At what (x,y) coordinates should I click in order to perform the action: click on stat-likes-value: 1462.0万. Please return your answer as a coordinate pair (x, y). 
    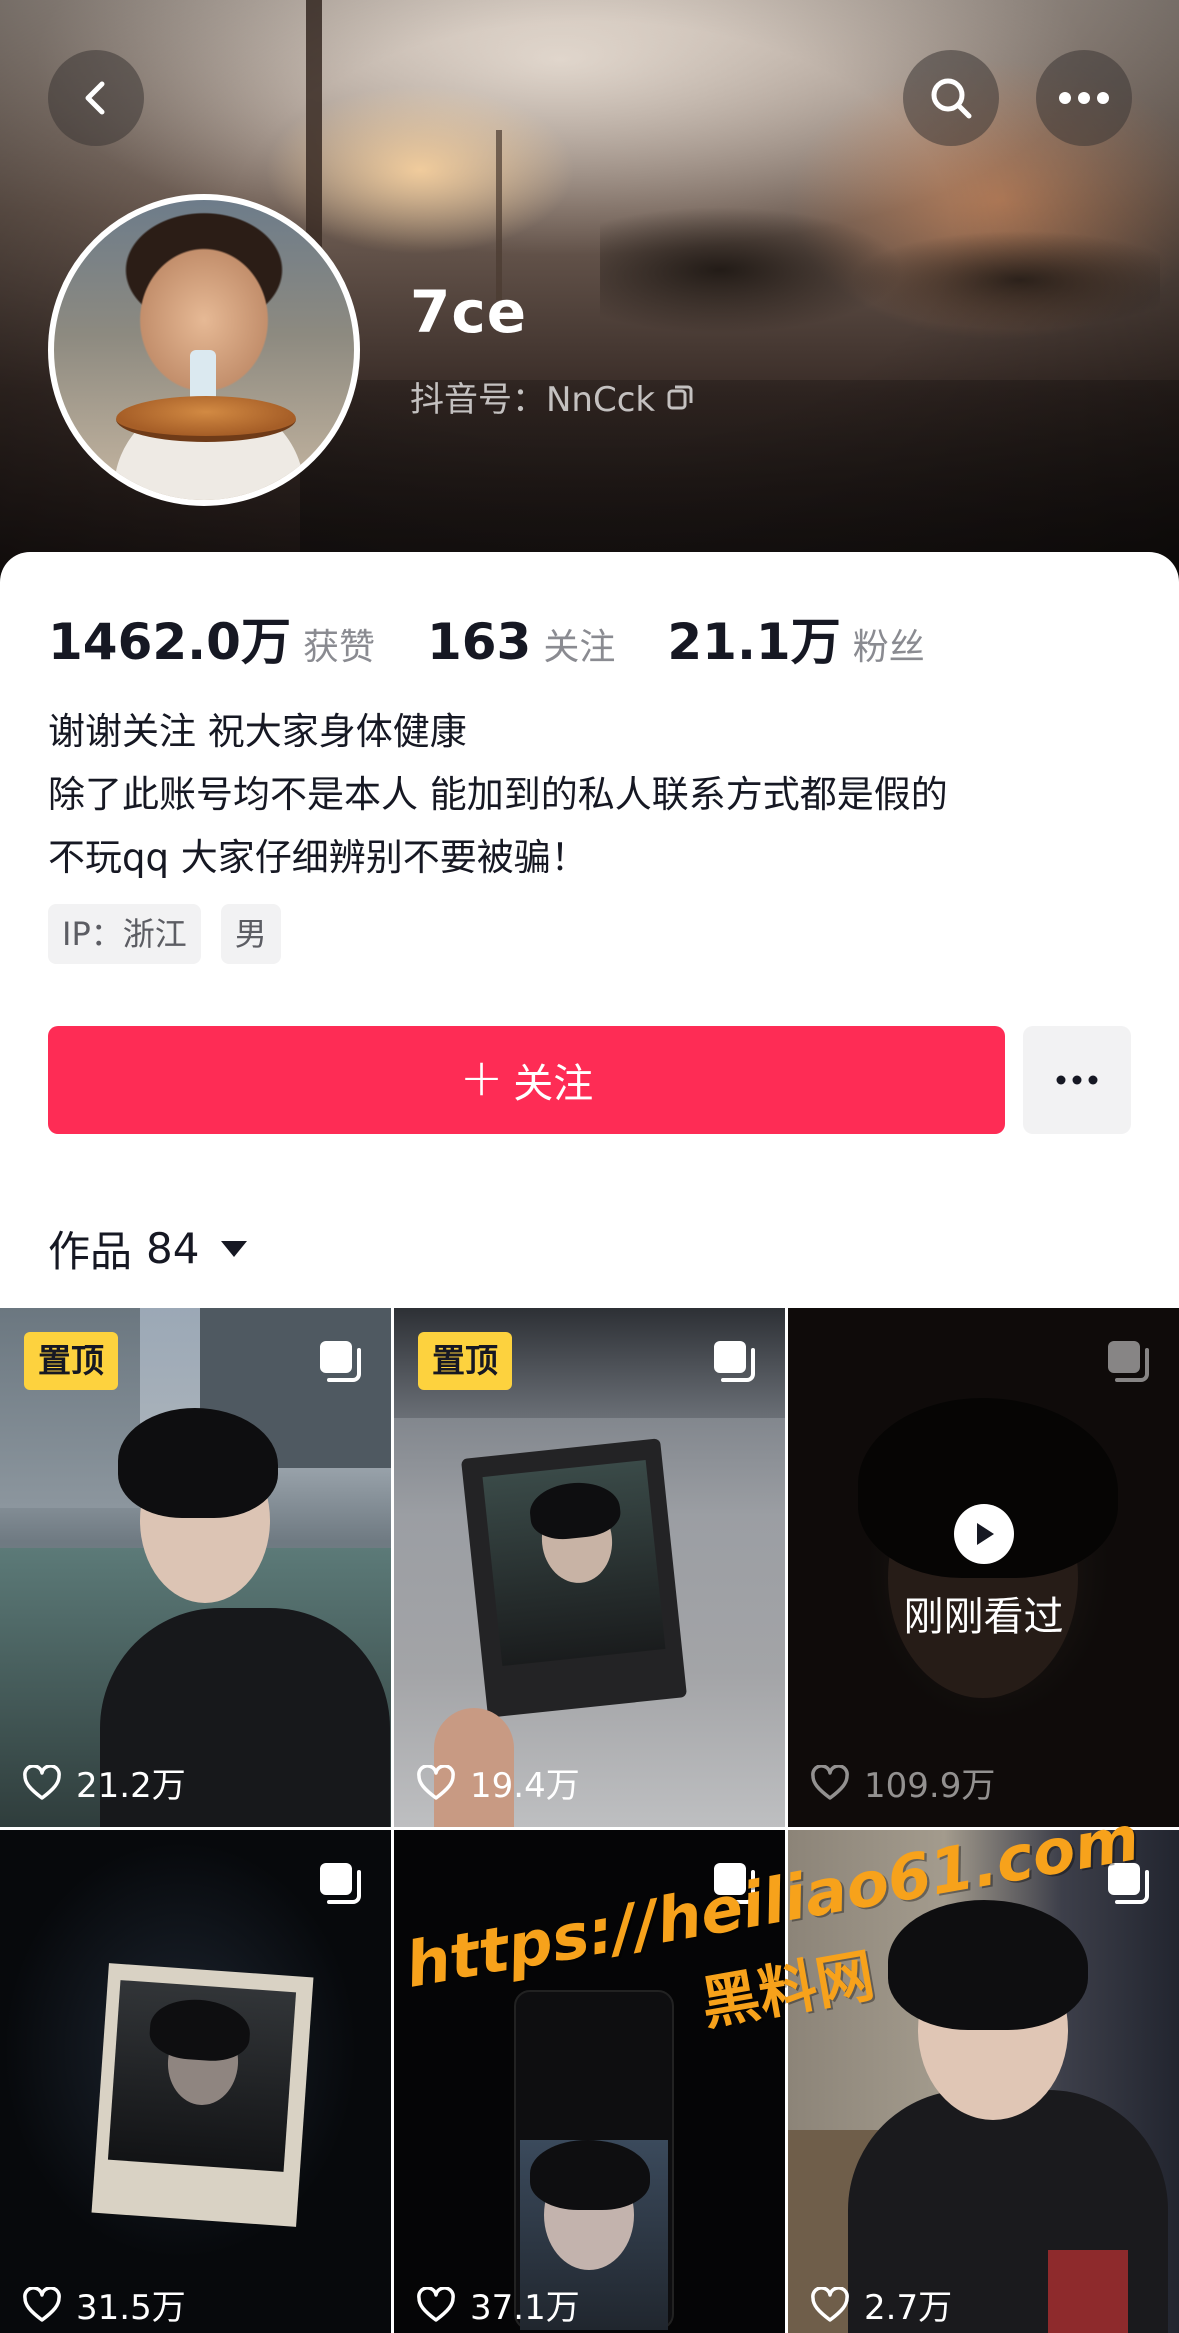
    Looking at the image, I should click on (169, 642).